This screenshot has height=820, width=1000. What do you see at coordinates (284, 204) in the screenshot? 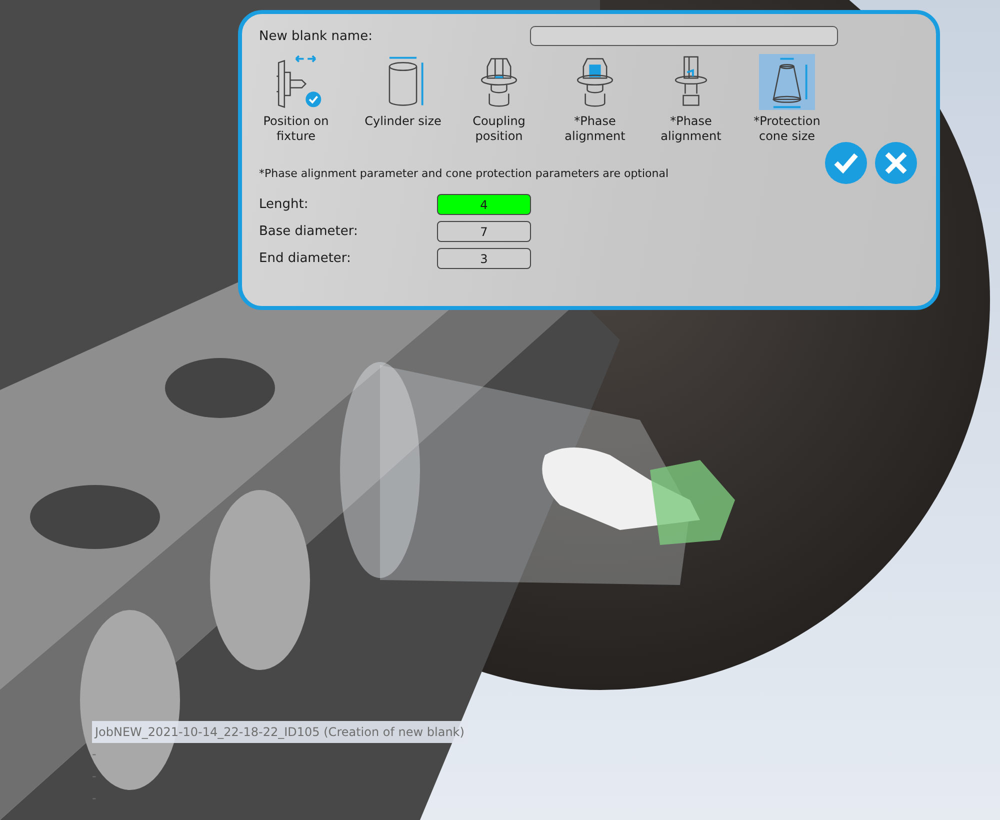
I see `parameter-label: Lenght:` at bounding box center [284, 204].